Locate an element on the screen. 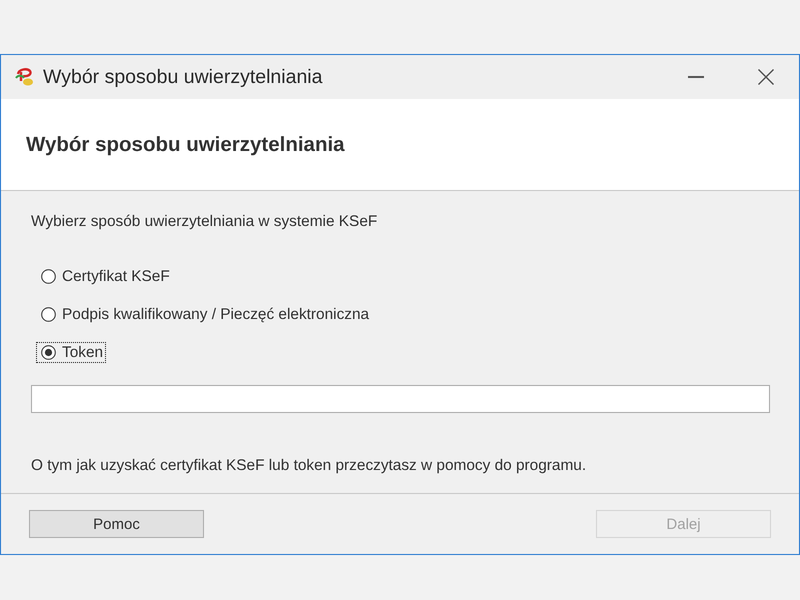 The width and height of the screenshot is (800, 600). token-input-field is located at coordinates (400, 399).